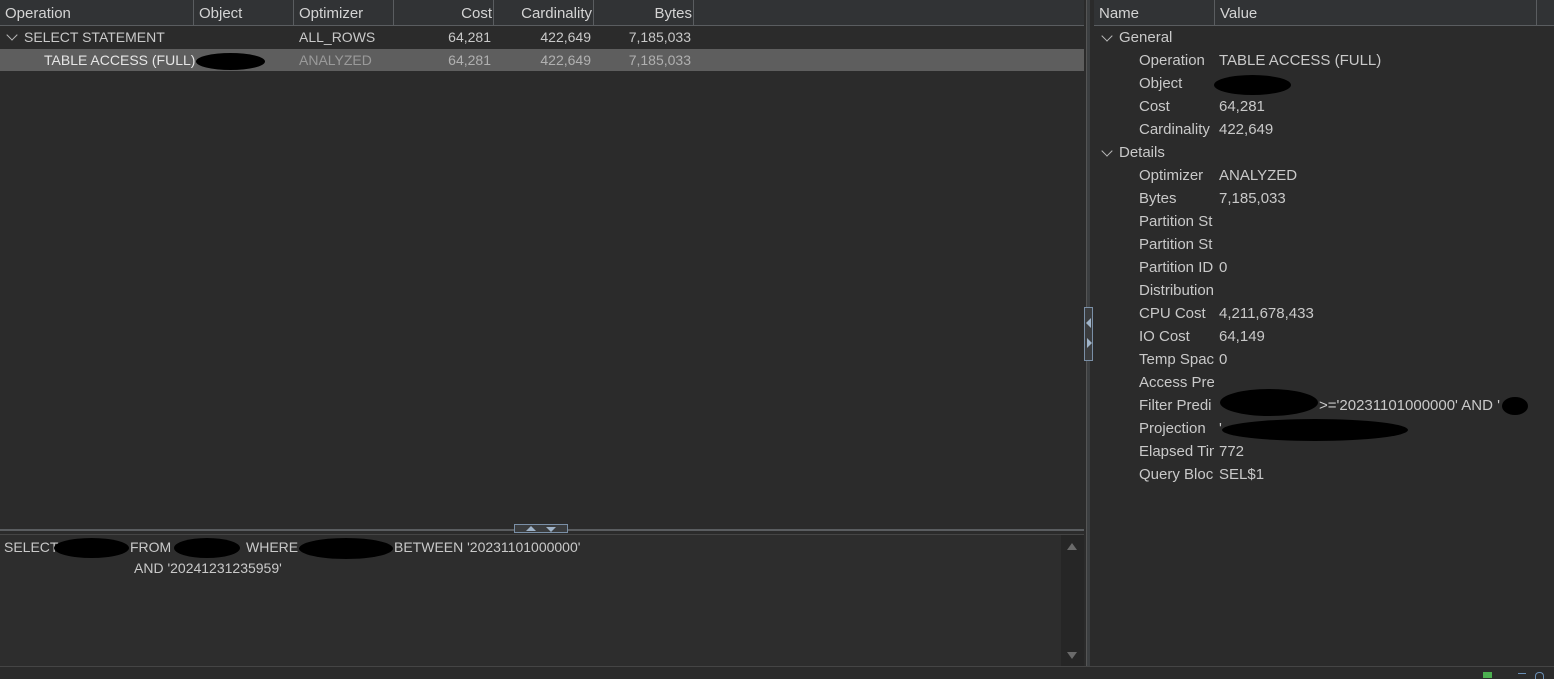 Image resolution: width=1554 pixels, height=679 pixels. Describe the element at coordinates (31, 547) in the screenshot. I see `sql-select-keyword: SELECT` at that location.